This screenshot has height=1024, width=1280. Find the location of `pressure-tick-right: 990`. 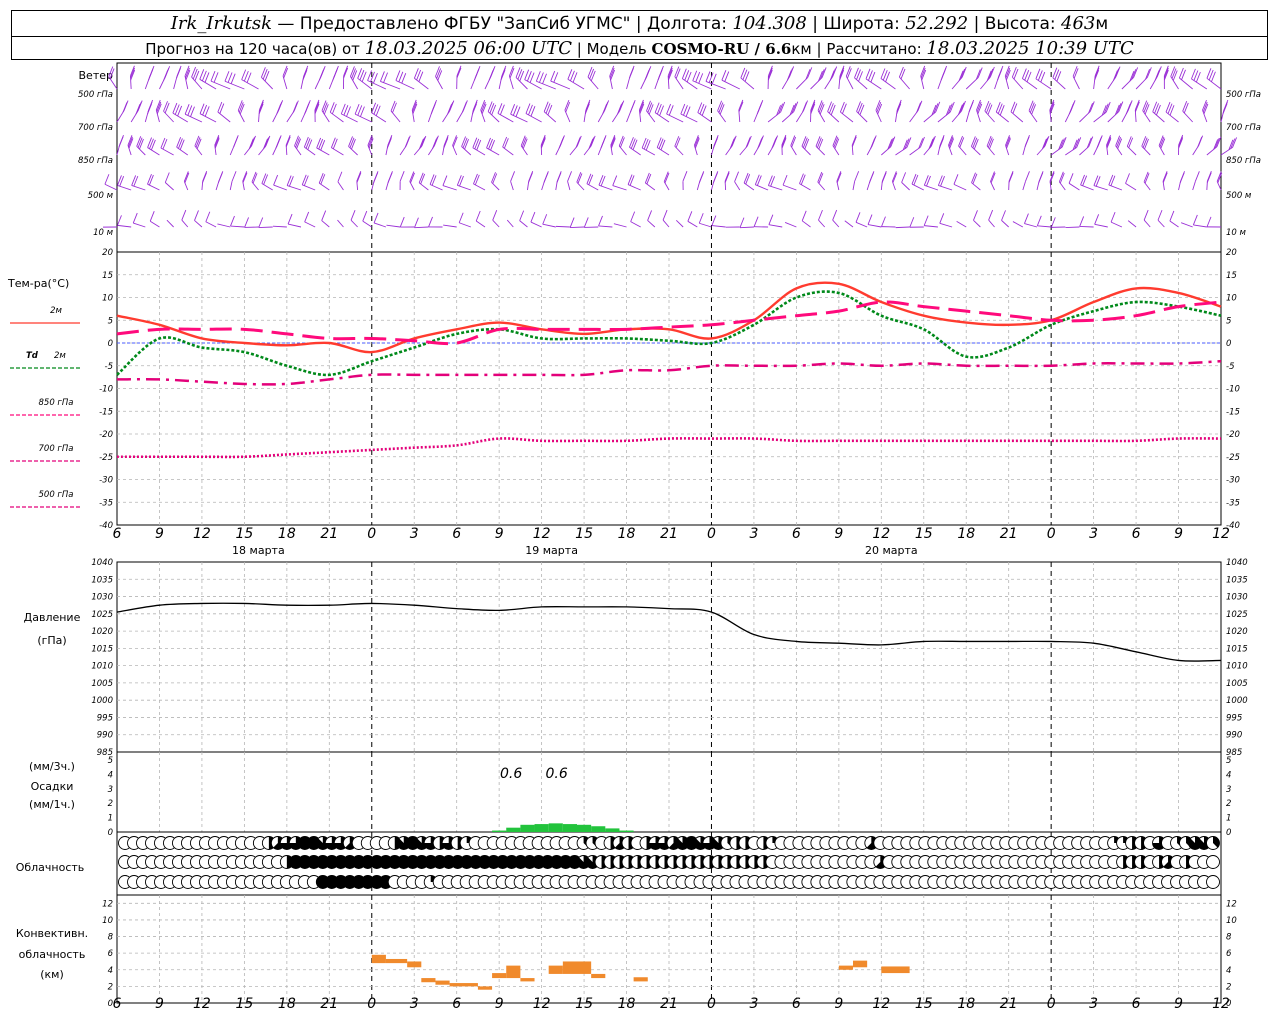

pressure-tick-right: 990 is located at coordinates (1234, 736).